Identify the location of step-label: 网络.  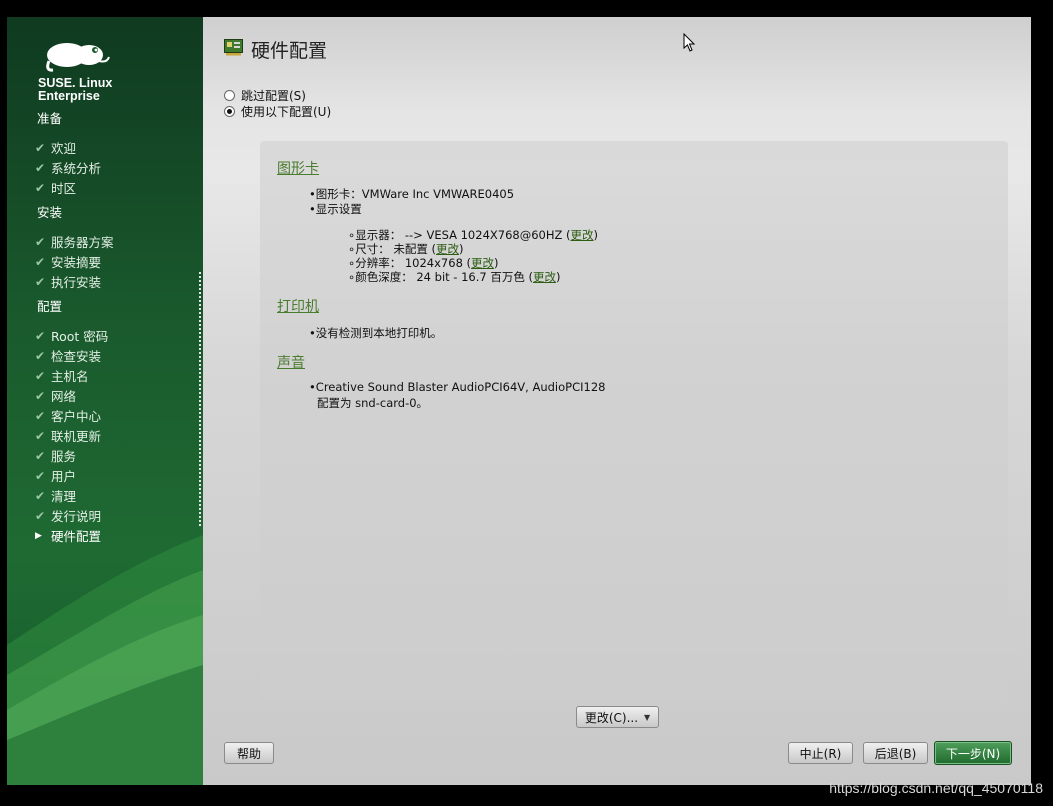
(64, 396).